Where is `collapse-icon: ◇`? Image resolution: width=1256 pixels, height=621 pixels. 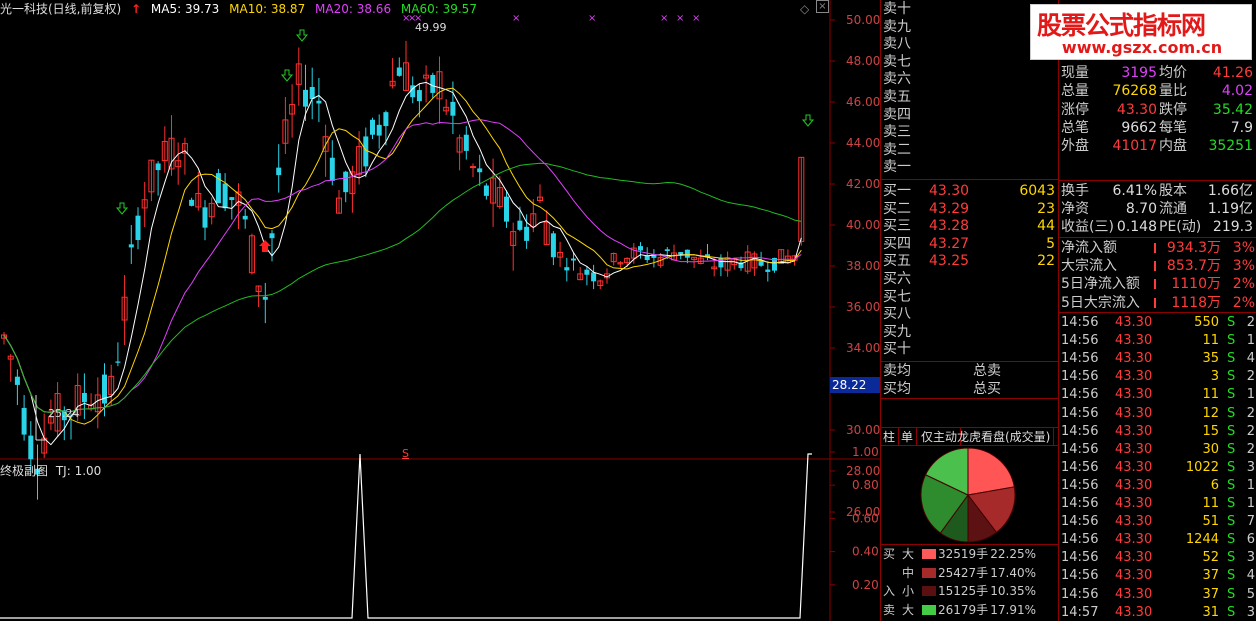
collapse-icon: ◇ is located at coordinates (804, 9).